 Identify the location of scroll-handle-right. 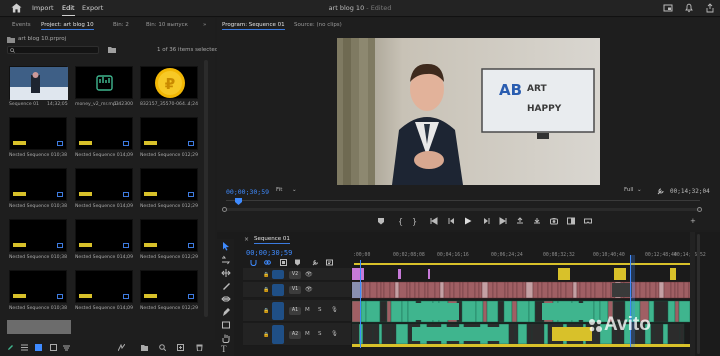
(699, 209).